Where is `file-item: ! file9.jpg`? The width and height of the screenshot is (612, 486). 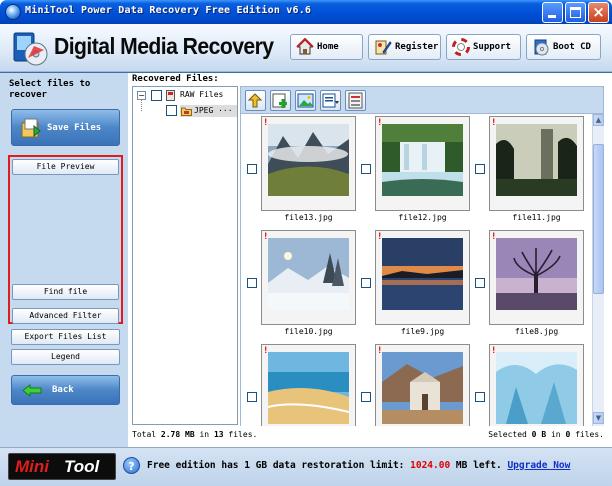
file-item: ! file9.jpg is located at coordinates (412, 287).